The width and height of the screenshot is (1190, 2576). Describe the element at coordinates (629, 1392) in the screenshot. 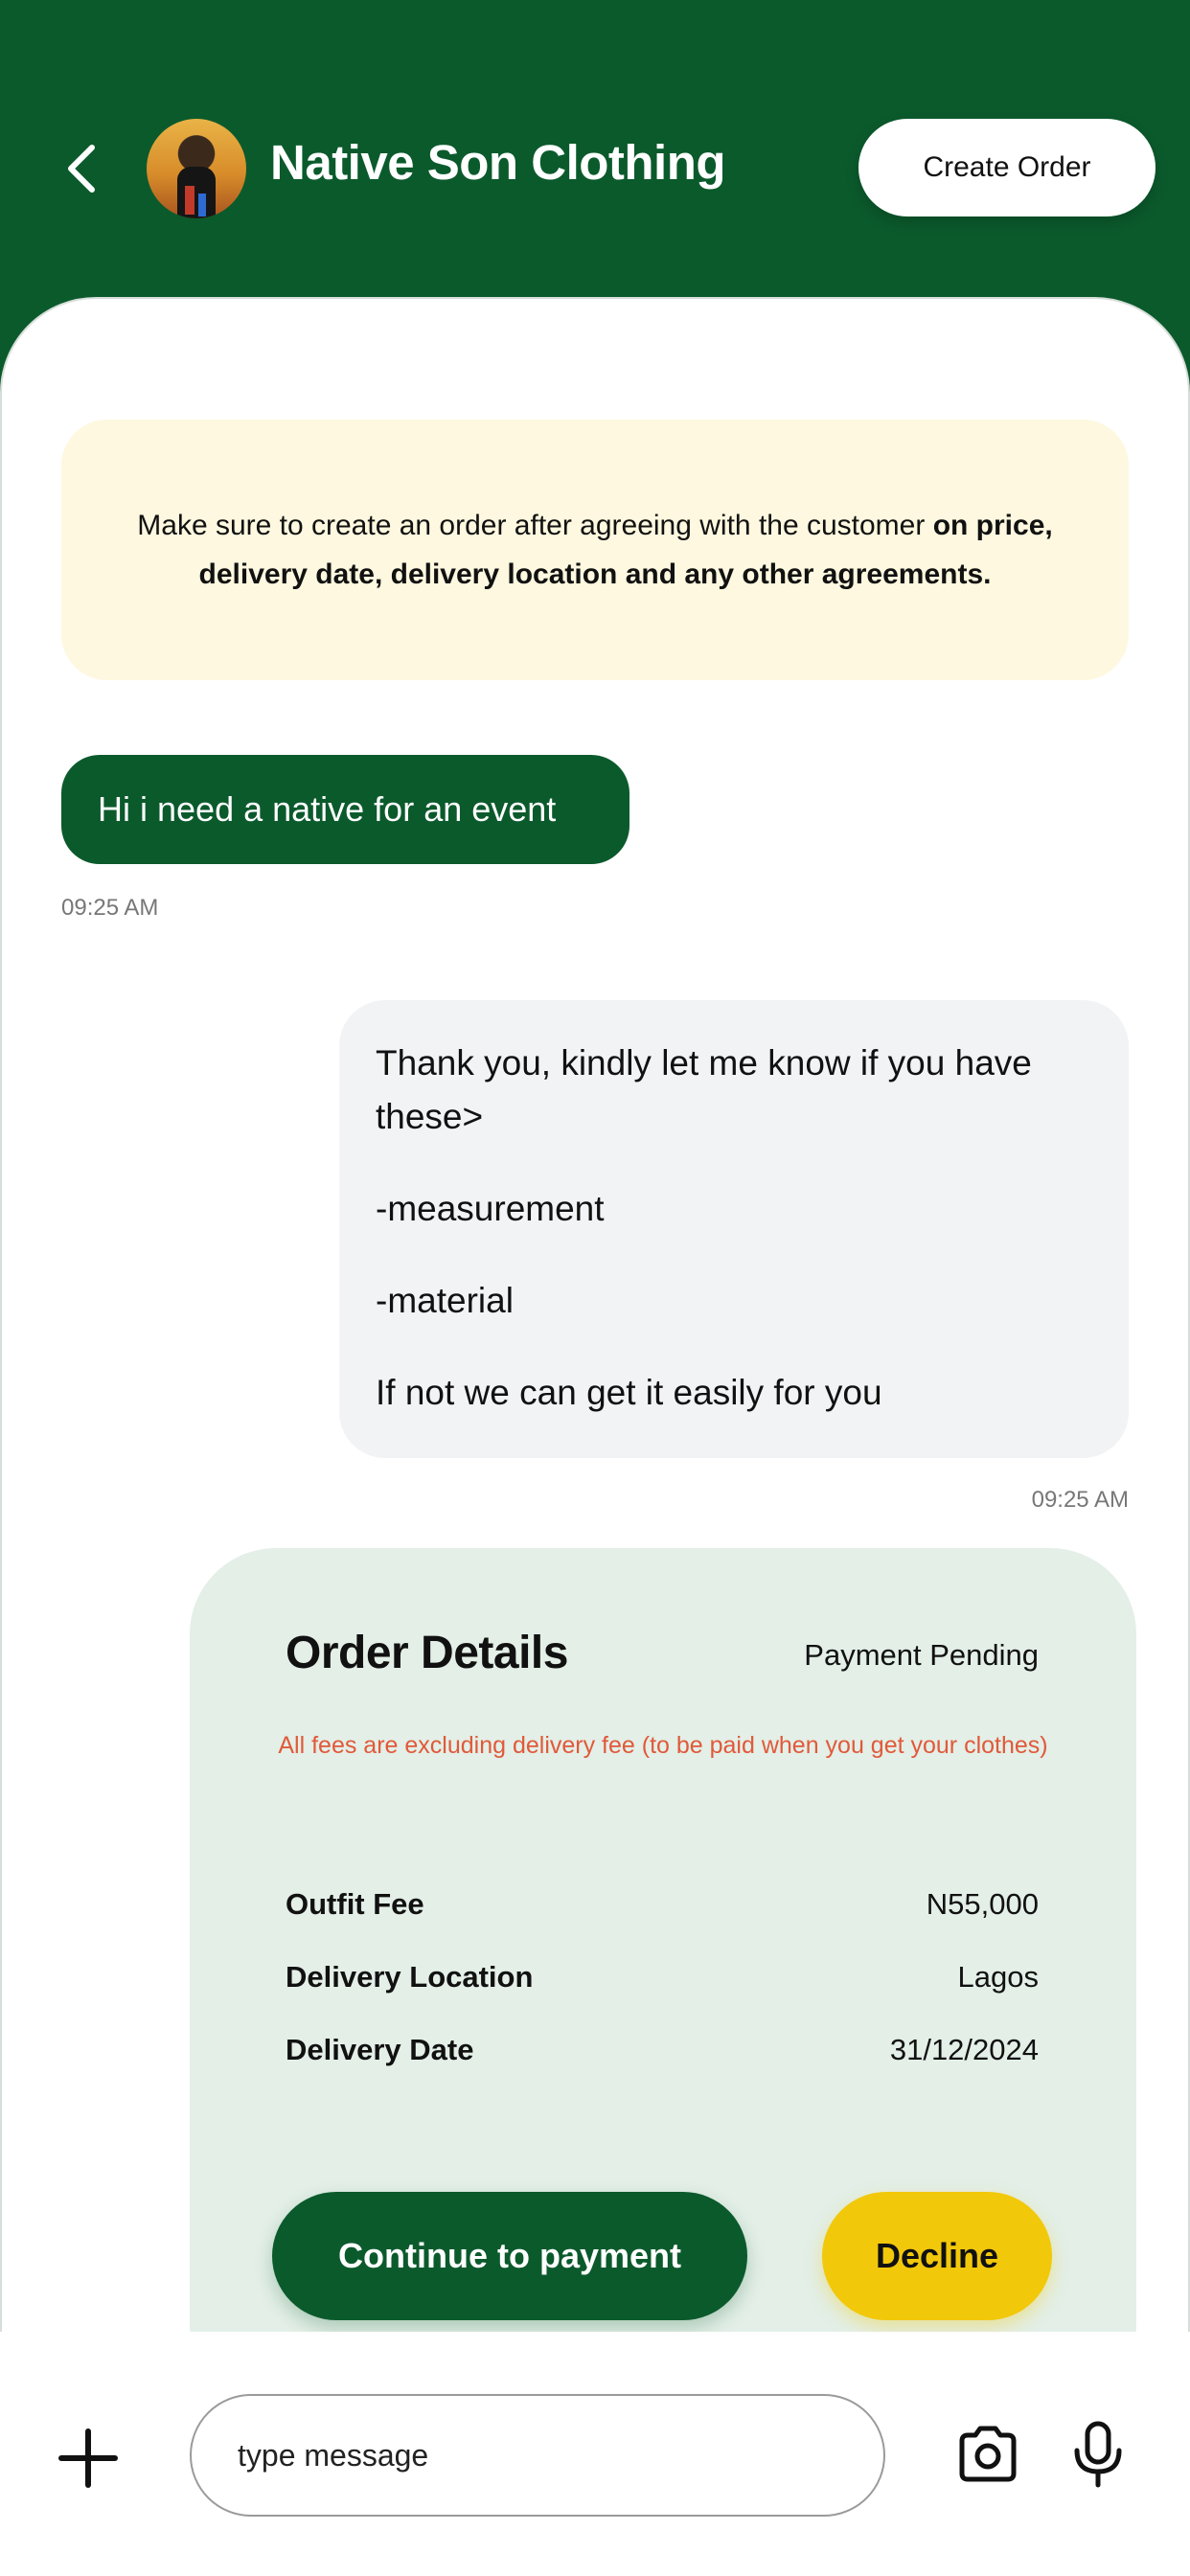

I see `message-line: If not we can get it easily for you` at that location.